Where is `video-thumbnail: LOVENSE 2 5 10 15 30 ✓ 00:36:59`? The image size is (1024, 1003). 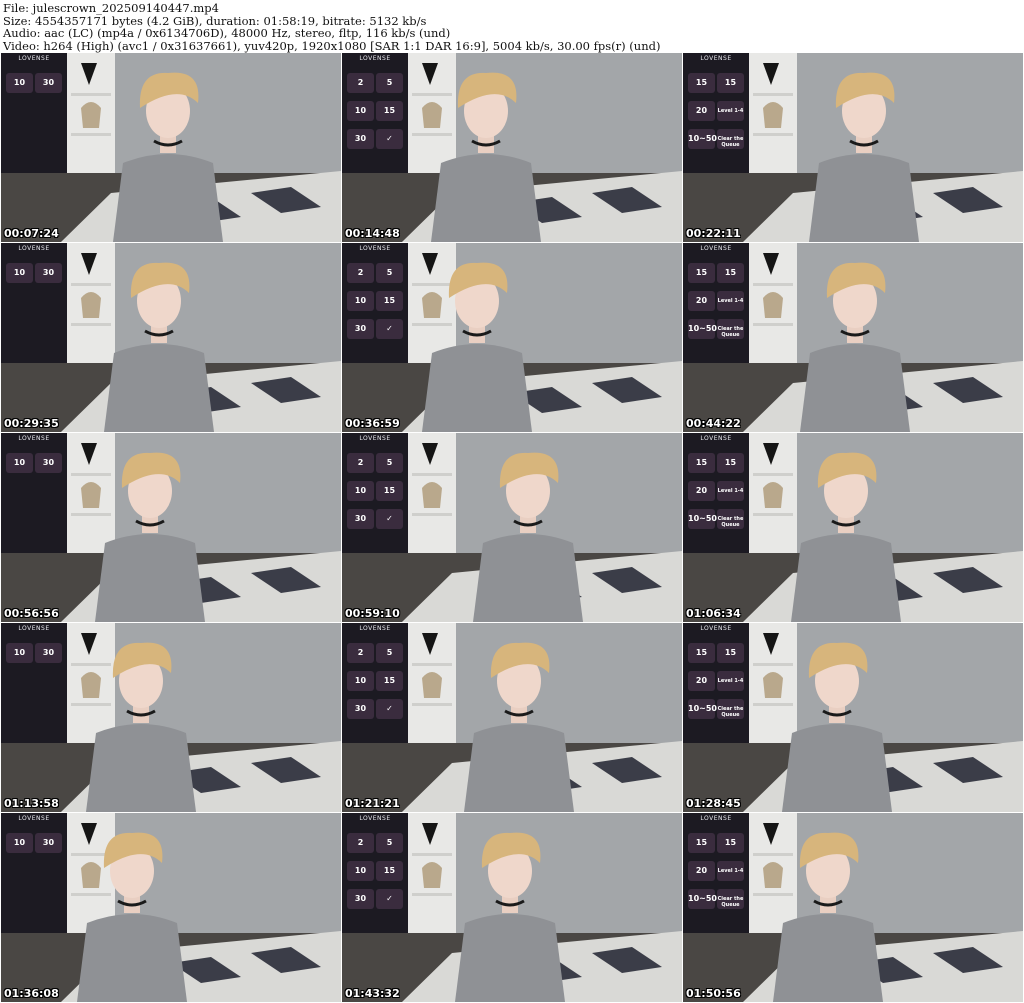 video-thumbnail: LOVENSE 2 5 10 15 30 ✓ 00:36:59 is located at coordinates (512, 337).